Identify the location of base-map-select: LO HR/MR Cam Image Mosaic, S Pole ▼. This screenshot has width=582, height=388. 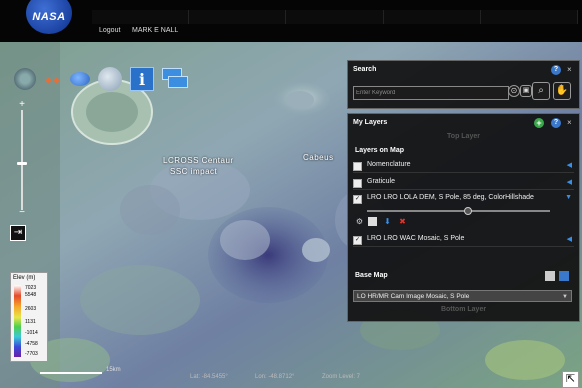
(462, 296).